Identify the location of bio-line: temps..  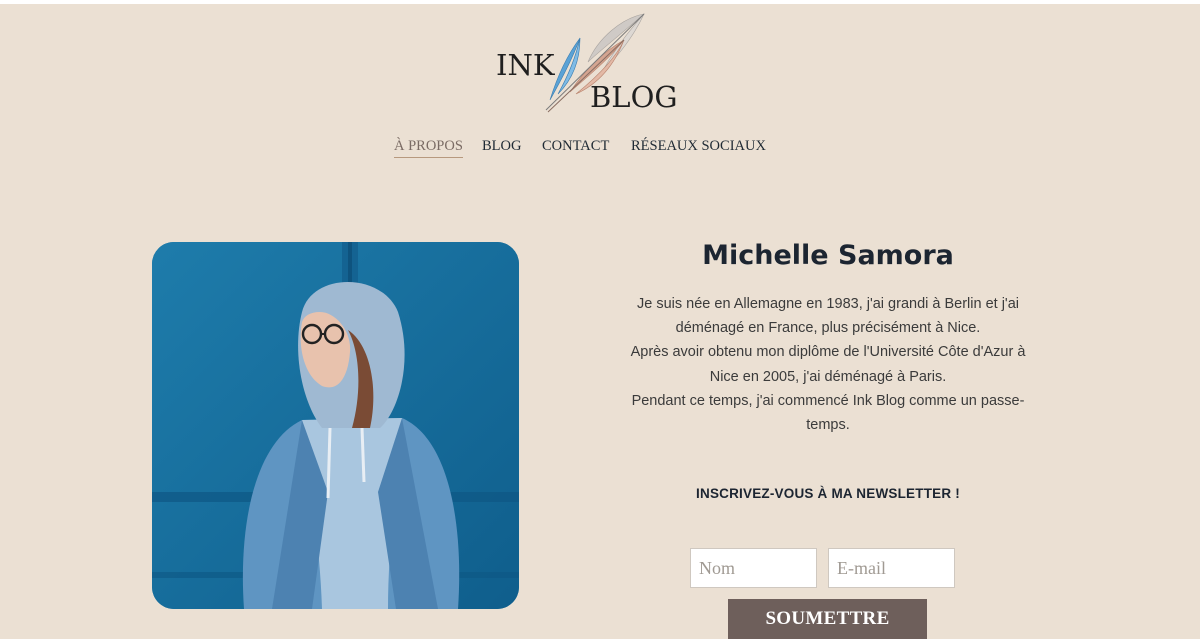
(828, 425).